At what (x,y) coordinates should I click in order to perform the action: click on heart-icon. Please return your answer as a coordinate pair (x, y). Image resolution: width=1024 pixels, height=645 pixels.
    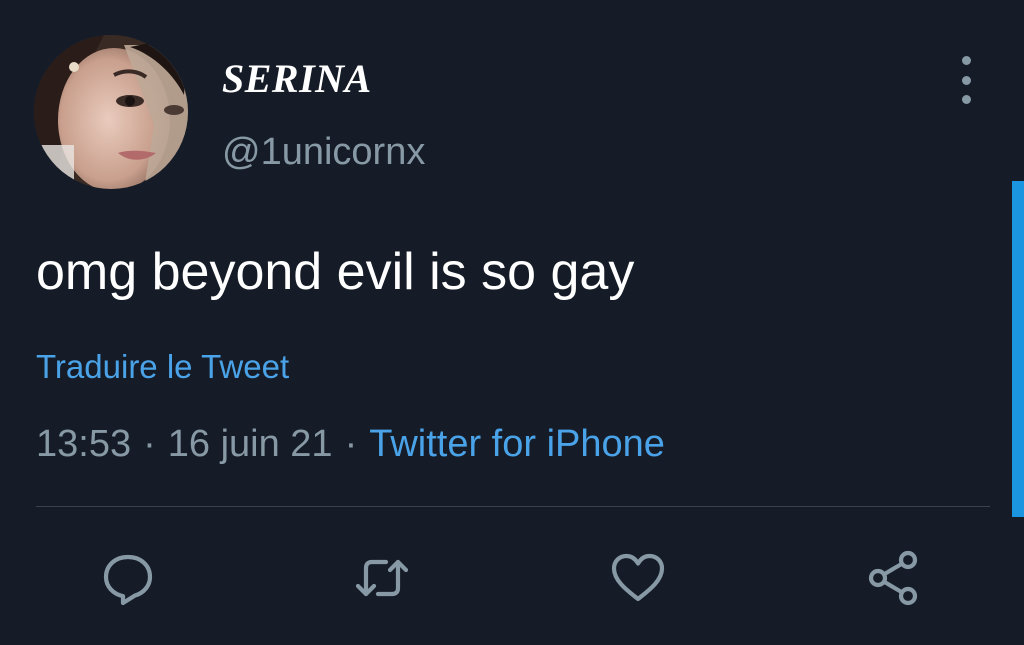
    Looking at the image, I should click on (638, 577).